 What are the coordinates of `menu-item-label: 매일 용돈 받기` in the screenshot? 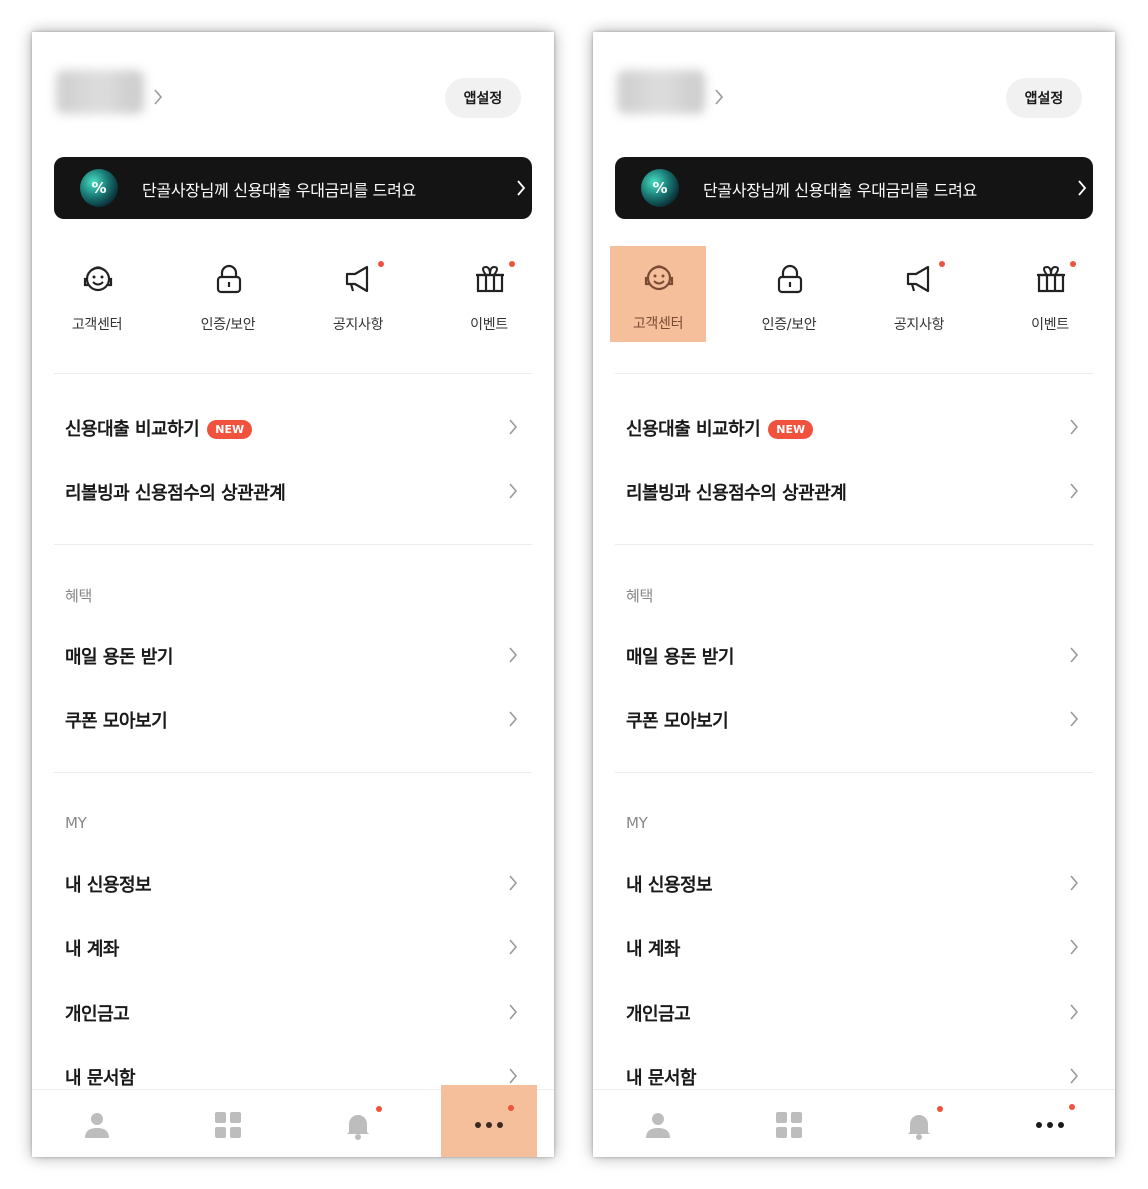 It's located at (119, 657).